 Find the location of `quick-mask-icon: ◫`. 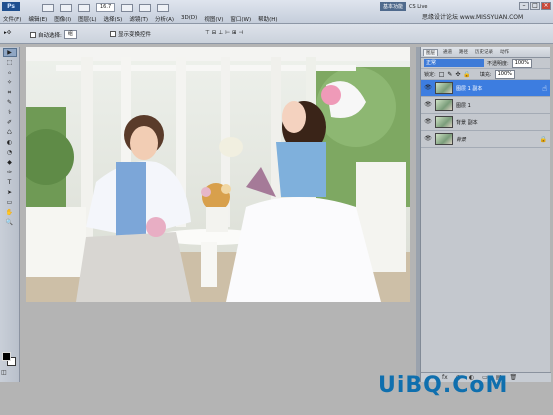

quick-mask-icon: ◫ is located at coordinates (4, 372).